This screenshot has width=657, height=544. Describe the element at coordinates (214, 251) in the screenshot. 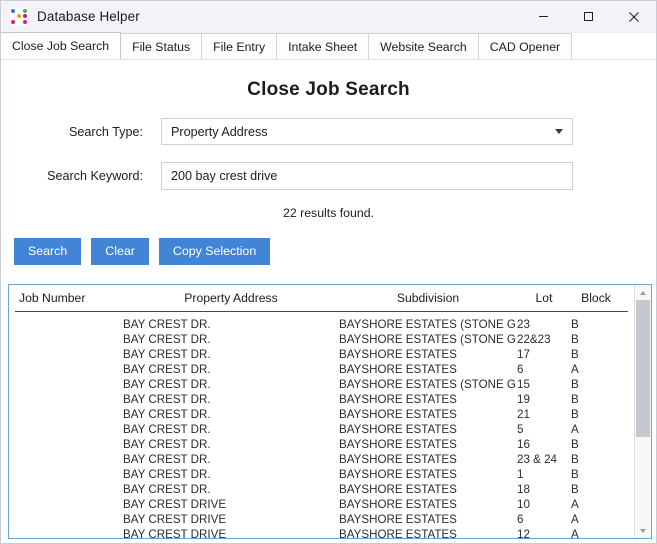

I see `copy-selection-button: Copy Selection` at that location.